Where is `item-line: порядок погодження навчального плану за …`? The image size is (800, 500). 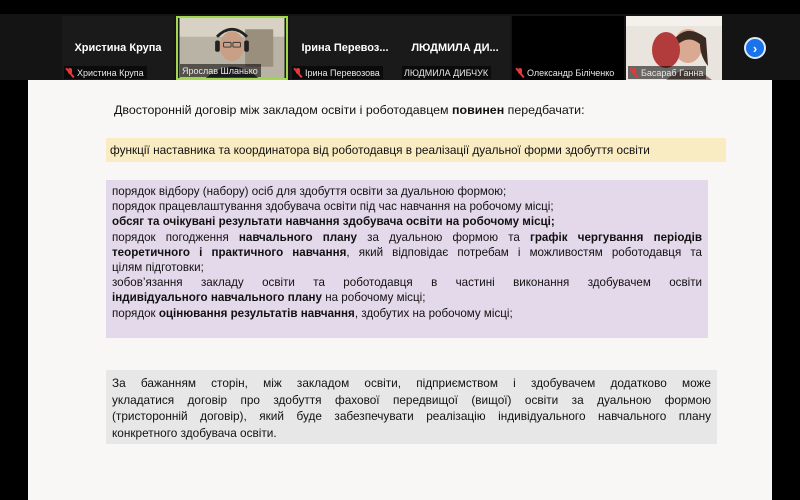 item-line: порядок погодження навчального плану за … is located at coordinates (407, 237).